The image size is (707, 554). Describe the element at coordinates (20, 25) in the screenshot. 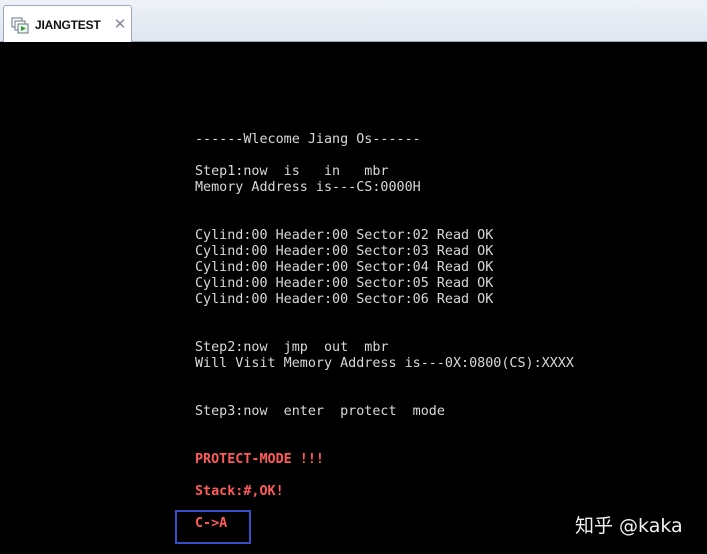

I see `vm-window-icon` at that location.